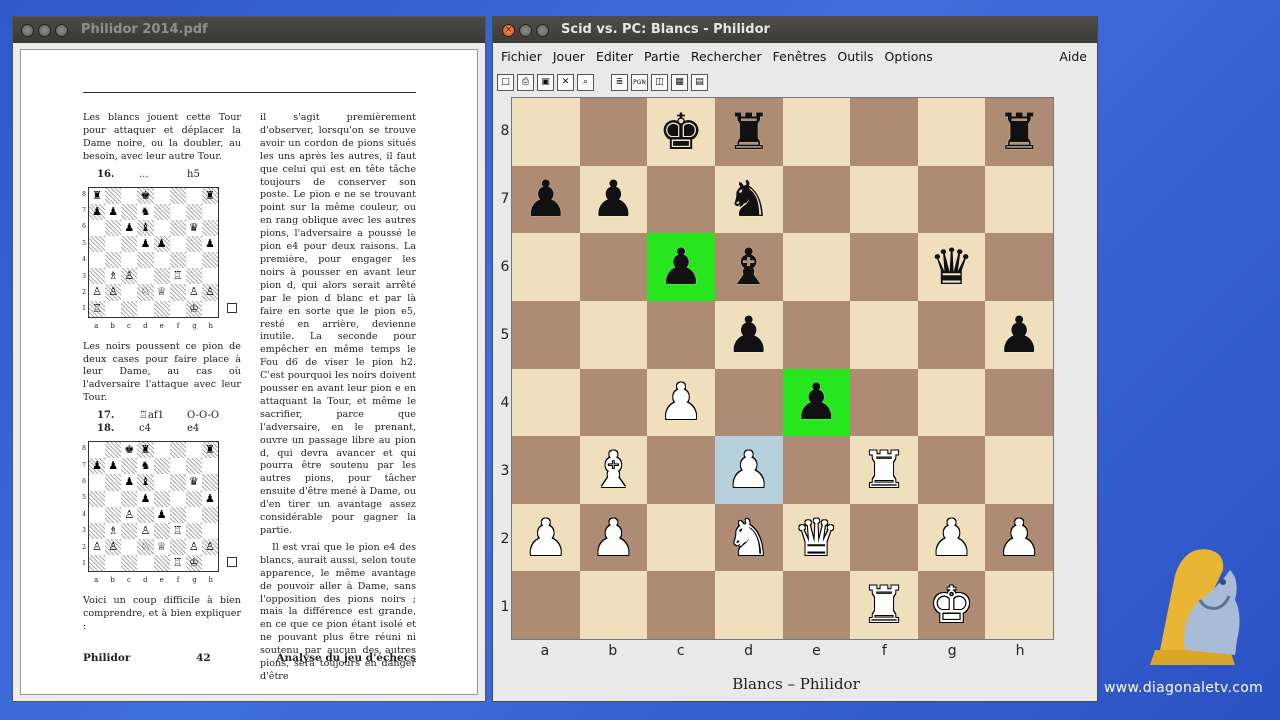 The height and width of the screenshot is (720, 1280). What do you see at coordinates (681, 199) in the screenshot?
I see `square-c7` at bounding box center [681, 199].